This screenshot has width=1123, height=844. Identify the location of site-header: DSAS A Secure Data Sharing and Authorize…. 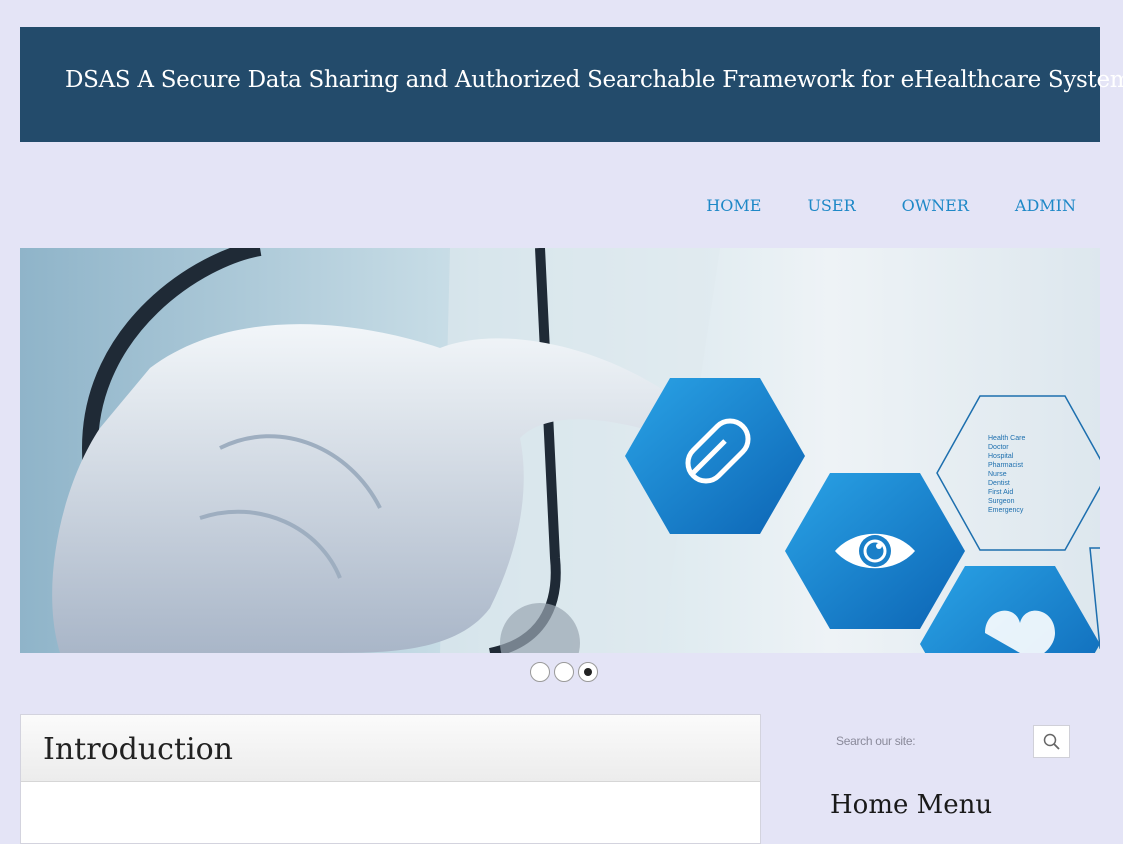
(571, 84).